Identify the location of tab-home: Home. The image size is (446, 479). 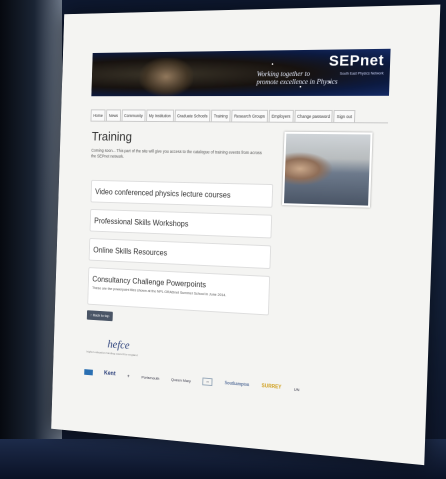
(98, 115).